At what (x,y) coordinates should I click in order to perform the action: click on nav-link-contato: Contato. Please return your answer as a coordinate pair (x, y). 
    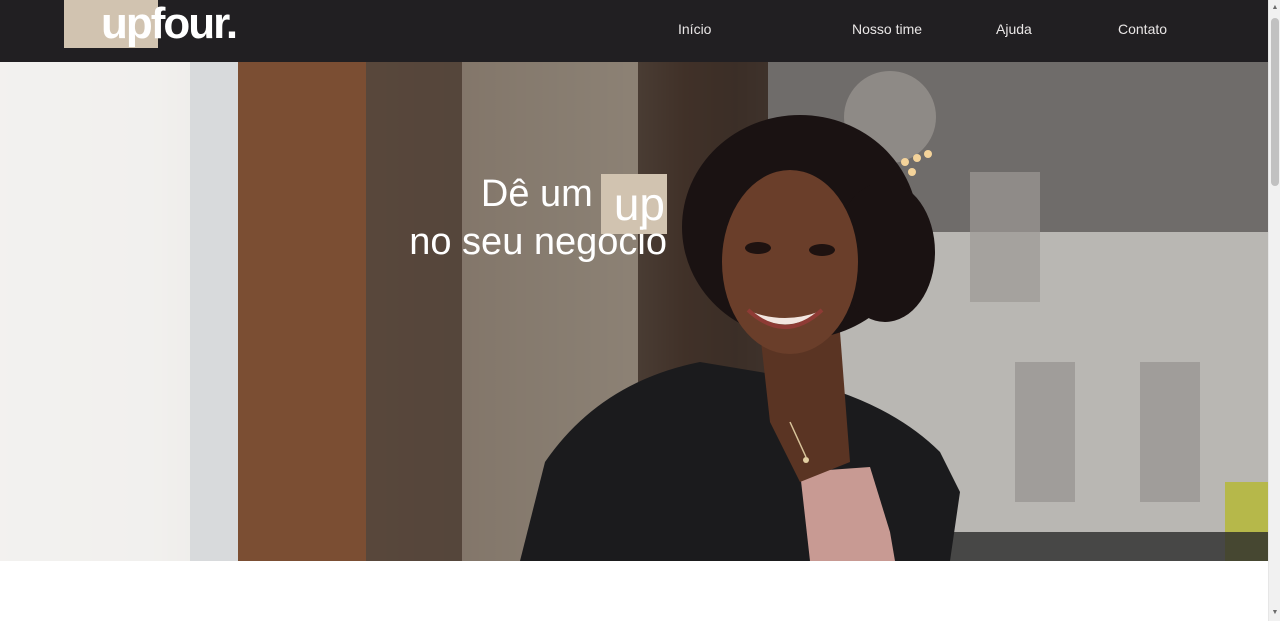
    Looking at the image, I should click on (1142, 29).